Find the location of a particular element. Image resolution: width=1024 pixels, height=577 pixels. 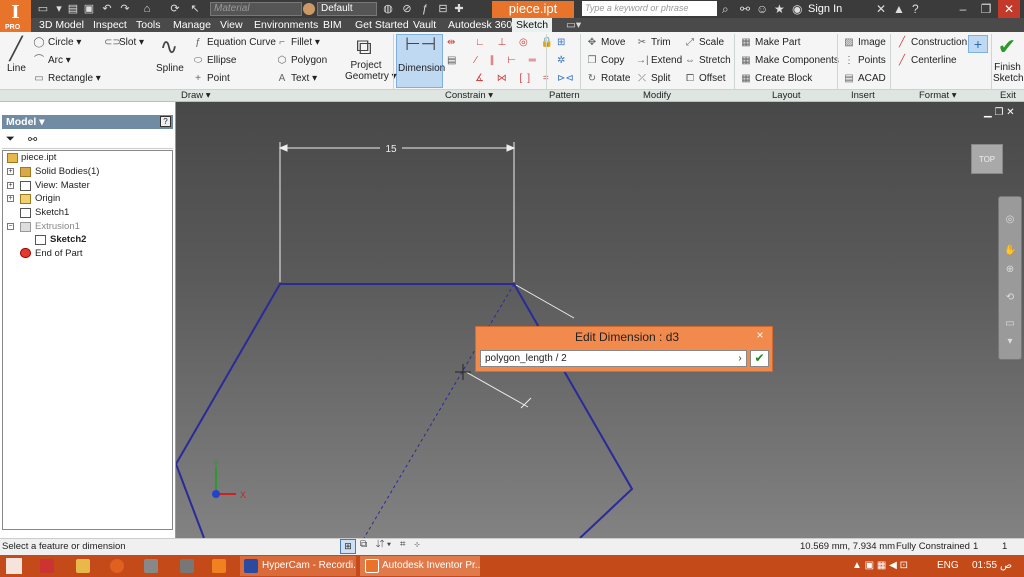

make-part-button: ▦ Make Part is located at coordinates (770, 42).